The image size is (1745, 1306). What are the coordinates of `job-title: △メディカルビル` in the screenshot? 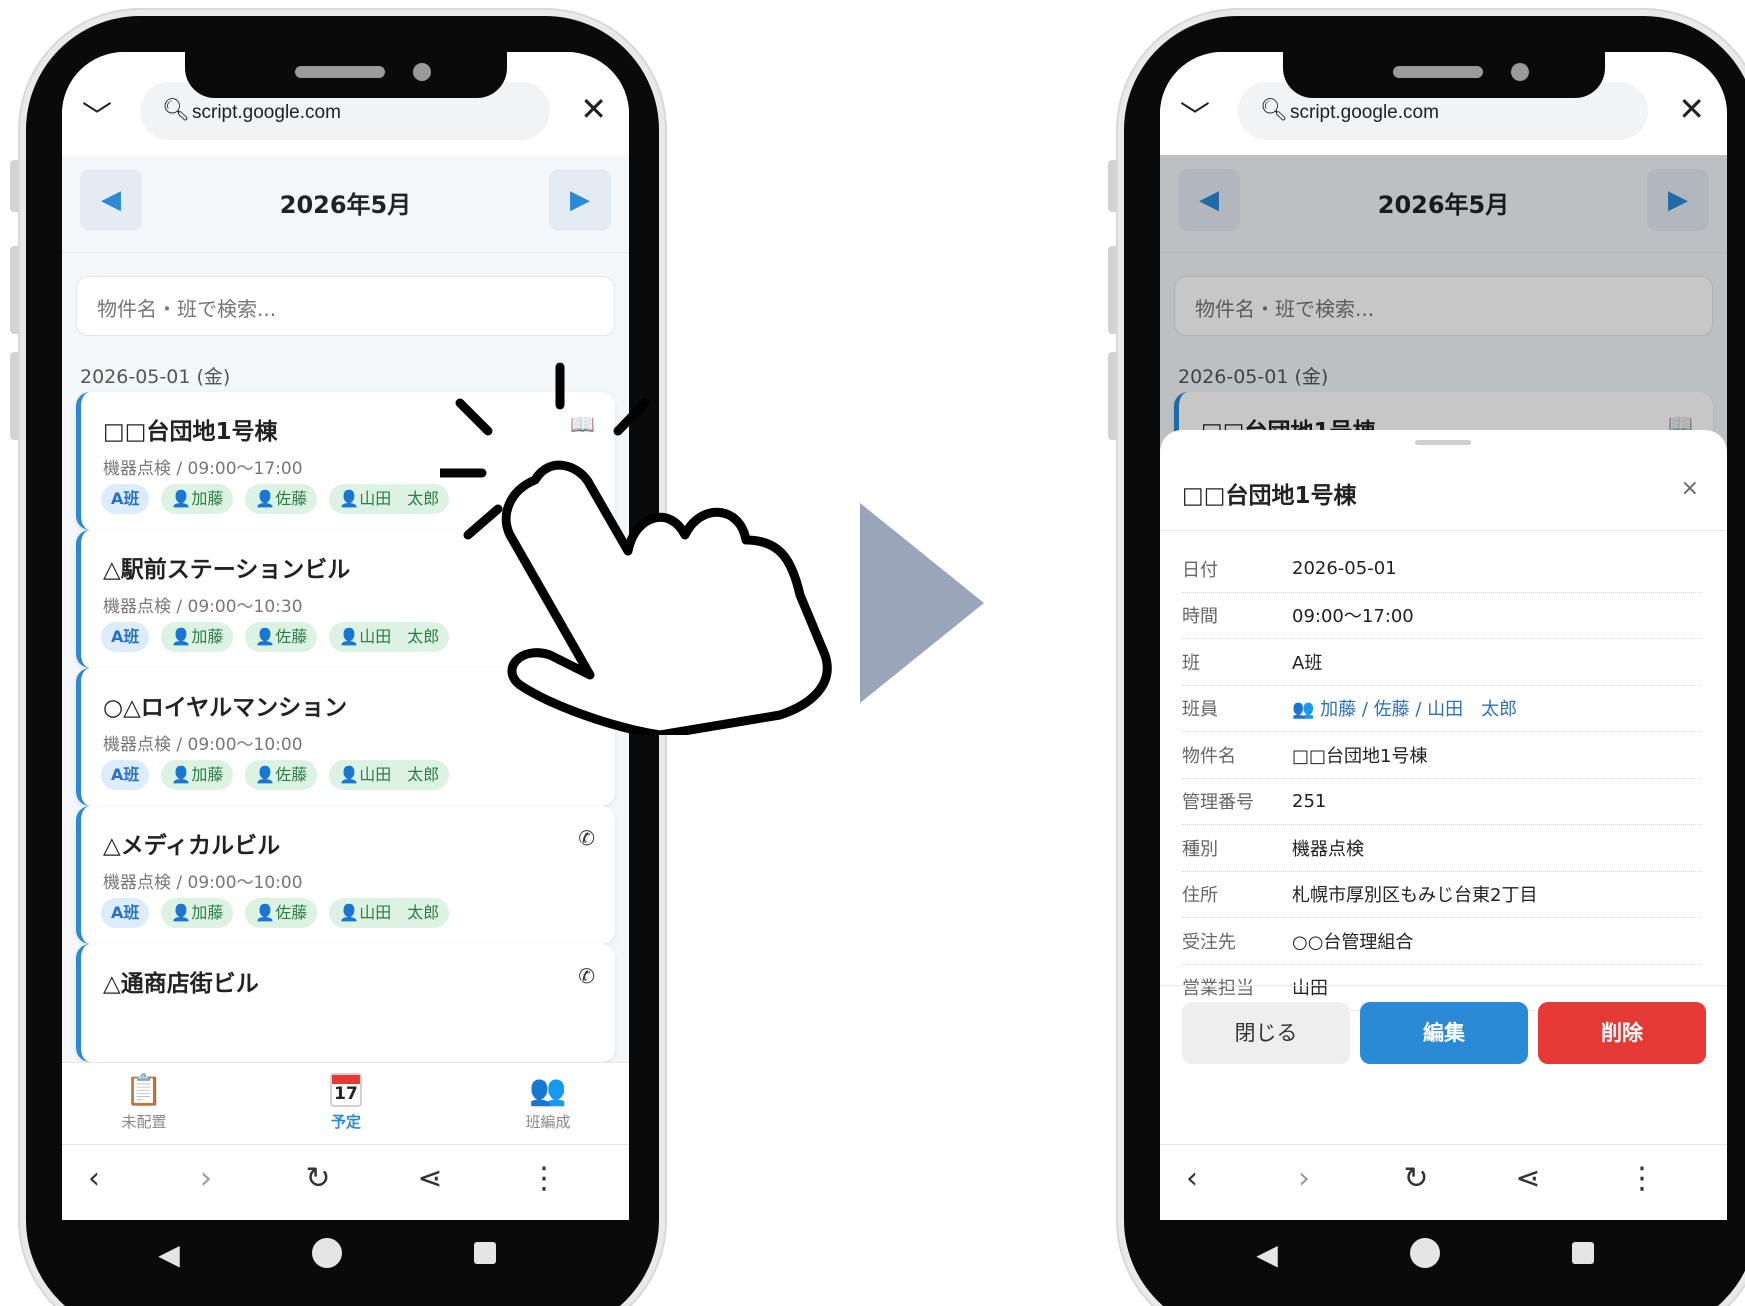 It's located at (192, 846).